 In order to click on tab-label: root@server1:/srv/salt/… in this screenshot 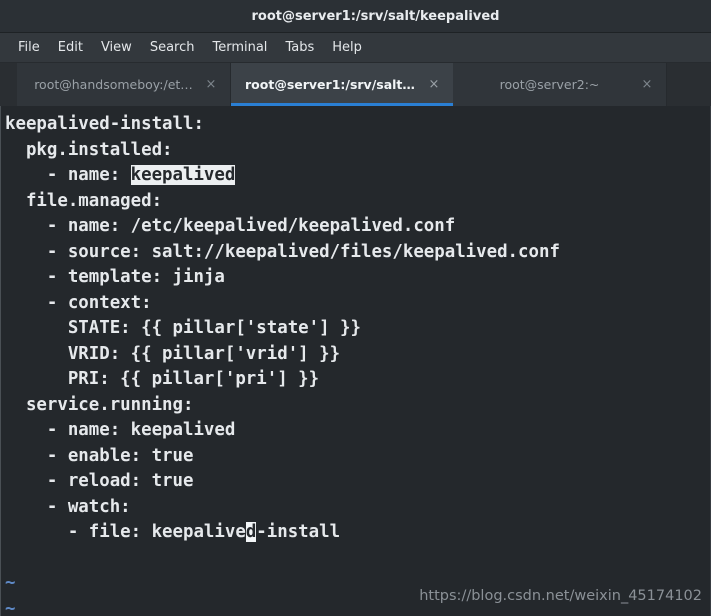, I will do `click(332, 84)`.